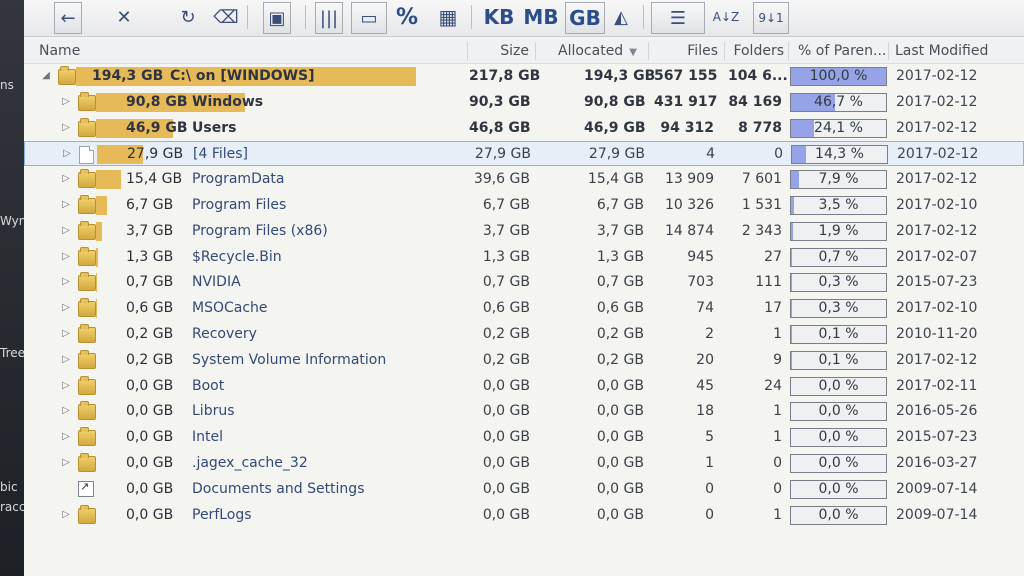  I want to click on percent-text: 14,3 %, so click(839, 154).